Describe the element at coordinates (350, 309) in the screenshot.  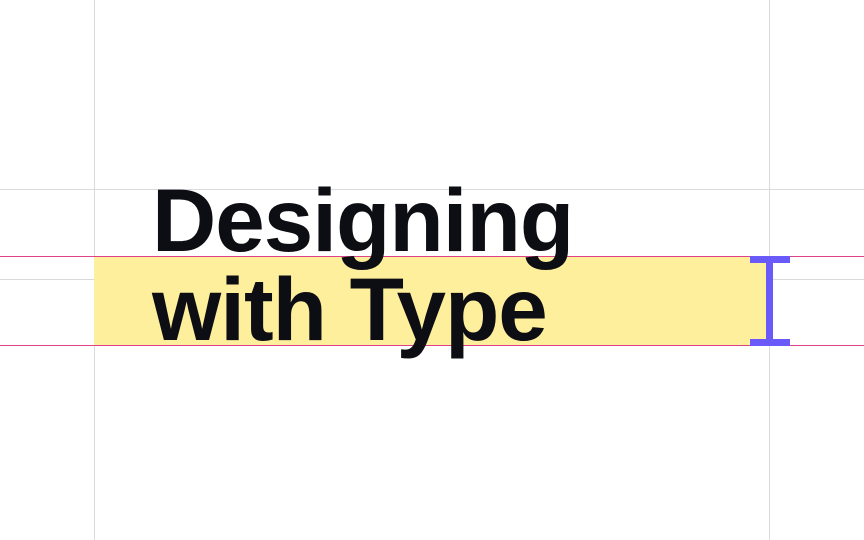
I see `heading-line-2: with Type` at that location.